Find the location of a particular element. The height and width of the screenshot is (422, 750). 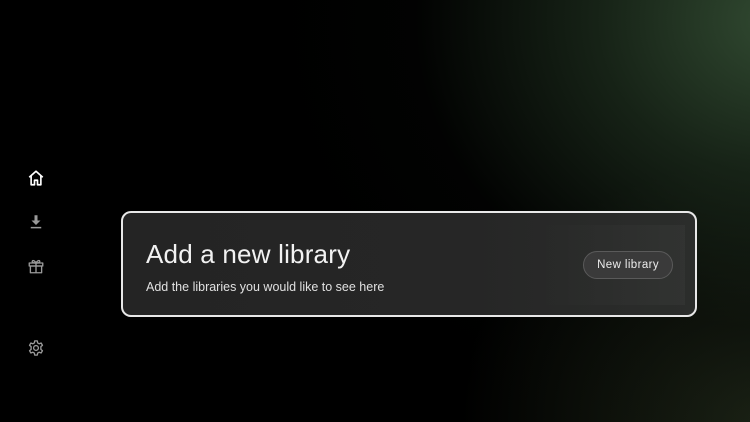

settings-gear-icon is located at coordinates (36, 348).